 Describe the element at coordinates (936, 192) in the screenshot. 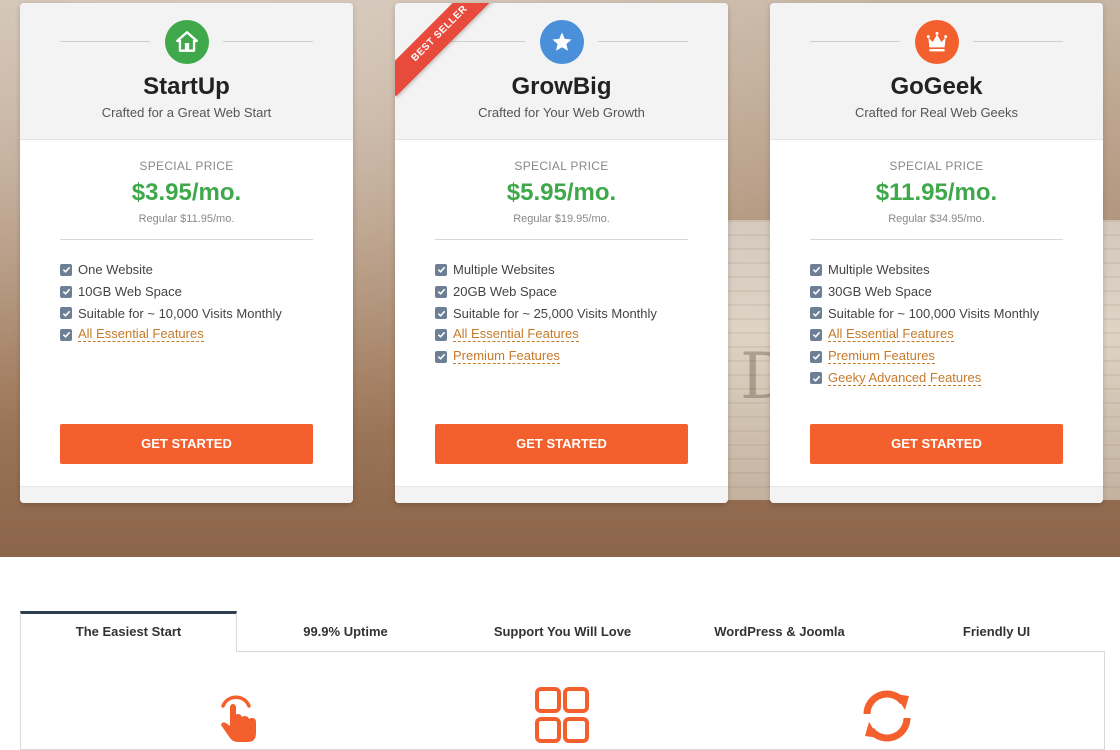

I see `plan-price: $11.95/mo.` at that location.